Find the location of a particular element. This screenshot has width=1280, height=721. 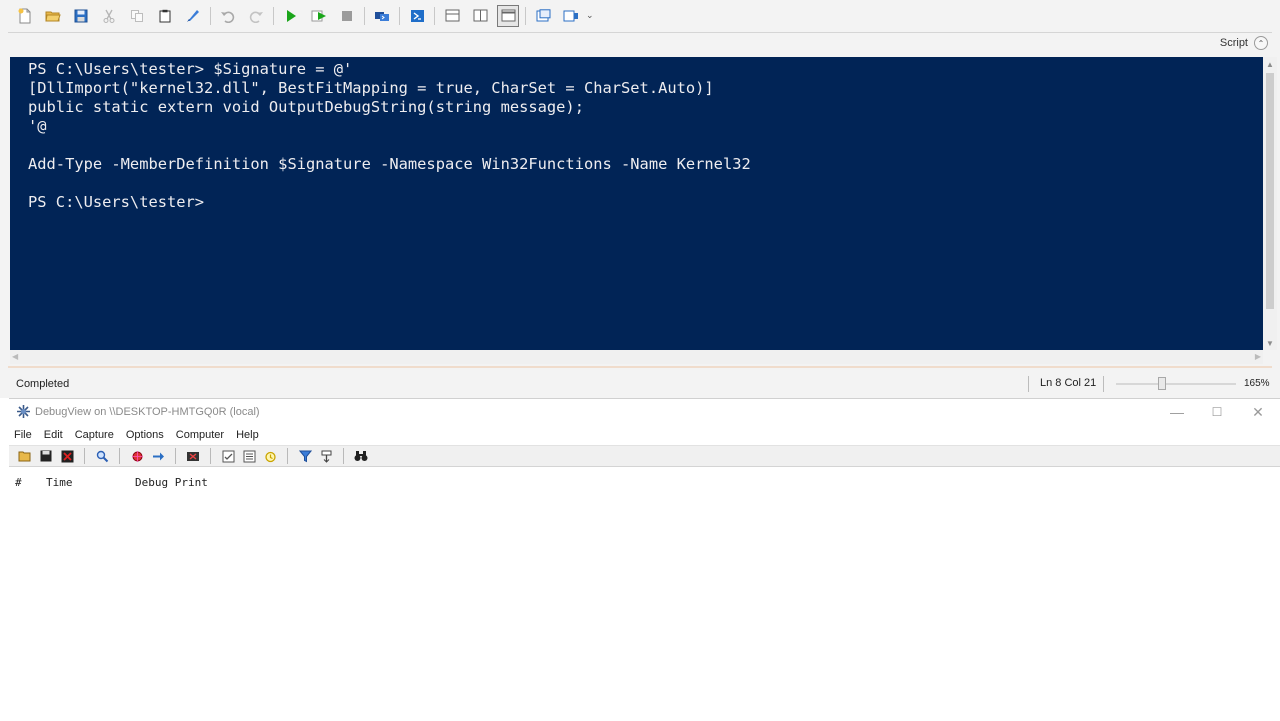

scroll-down-icon: ▼ is located at coordinates (1270, 344).